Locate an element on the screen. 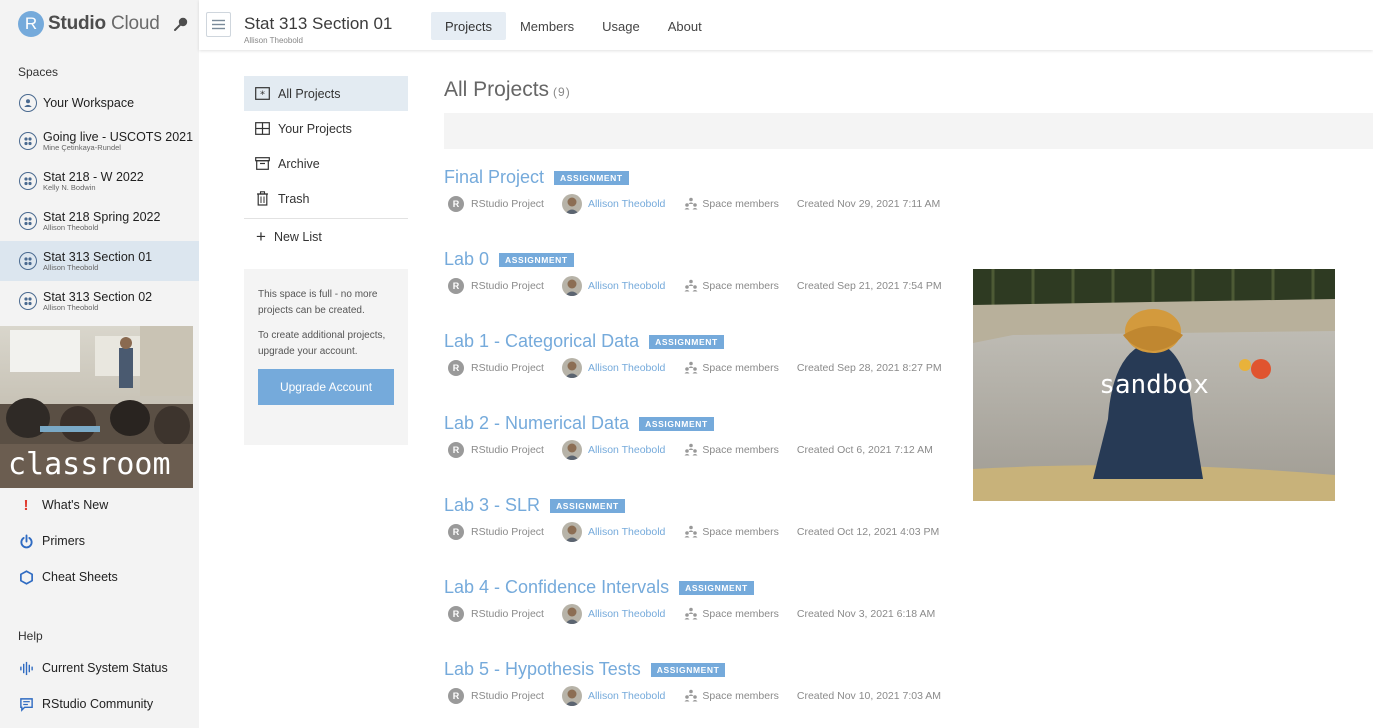 The width and height of the screenshot is (1373, 728). system-status-label: Current System Status is located at coordinates (105, 668).